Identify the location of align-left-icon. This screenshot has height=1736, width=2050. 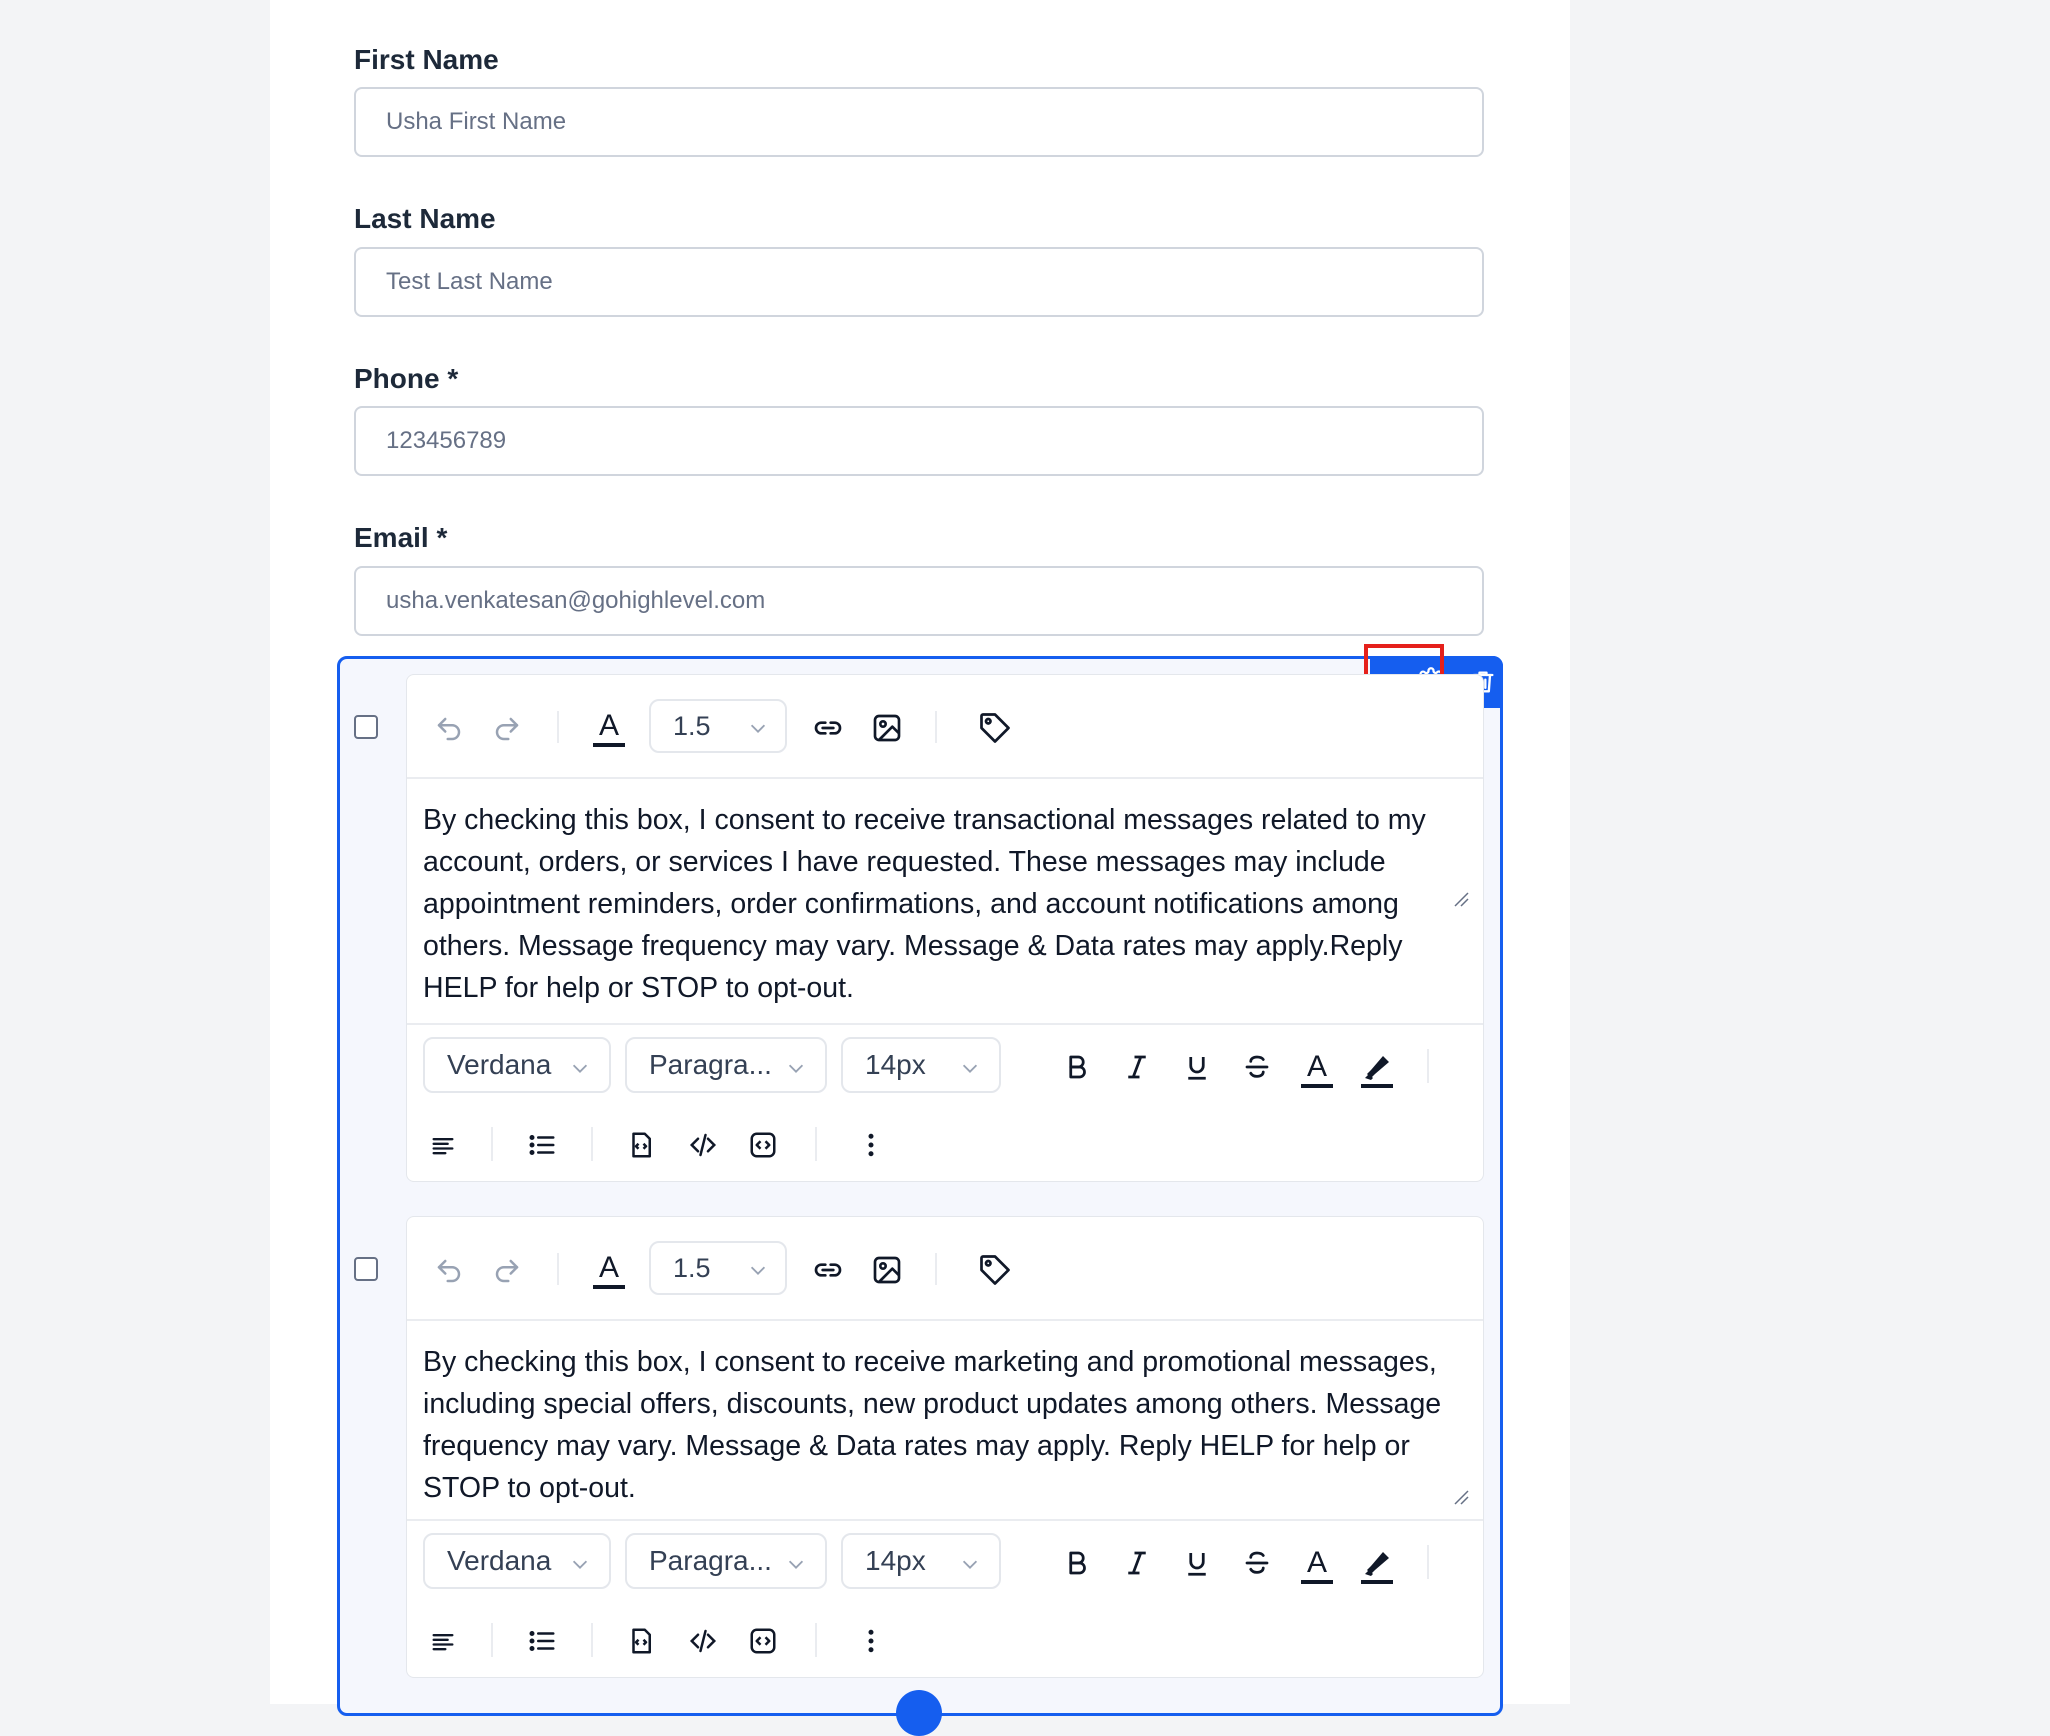
(443, 1641).